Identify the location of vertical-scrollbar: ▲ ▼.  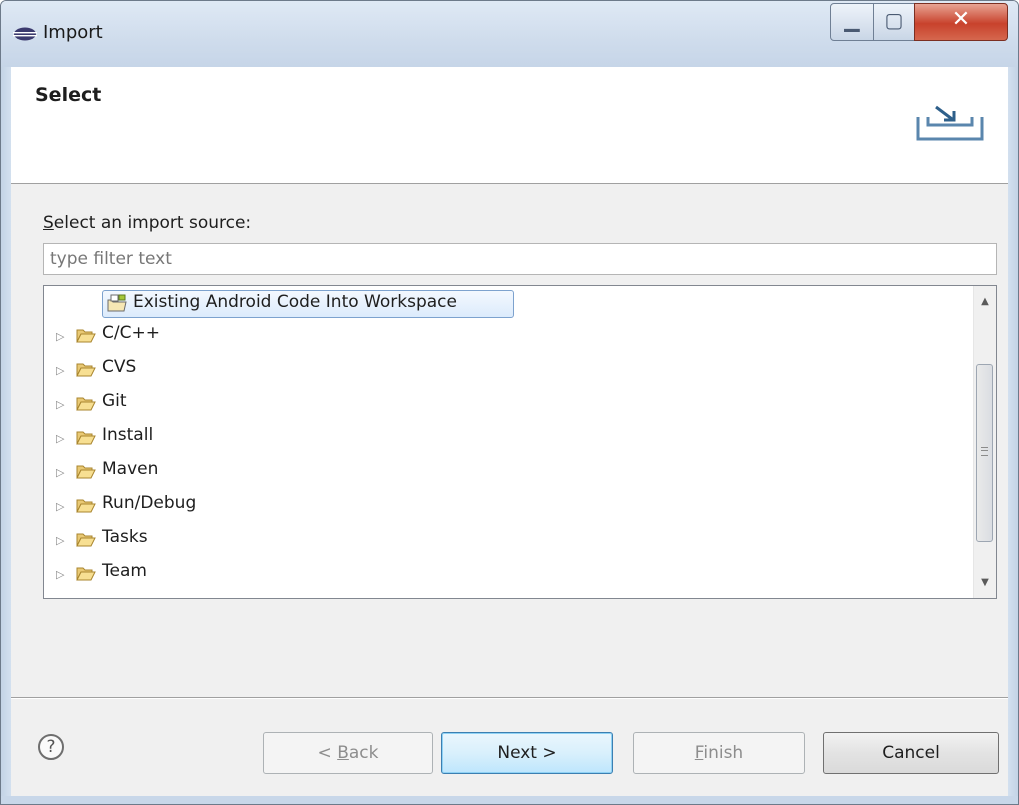
(984, 442).